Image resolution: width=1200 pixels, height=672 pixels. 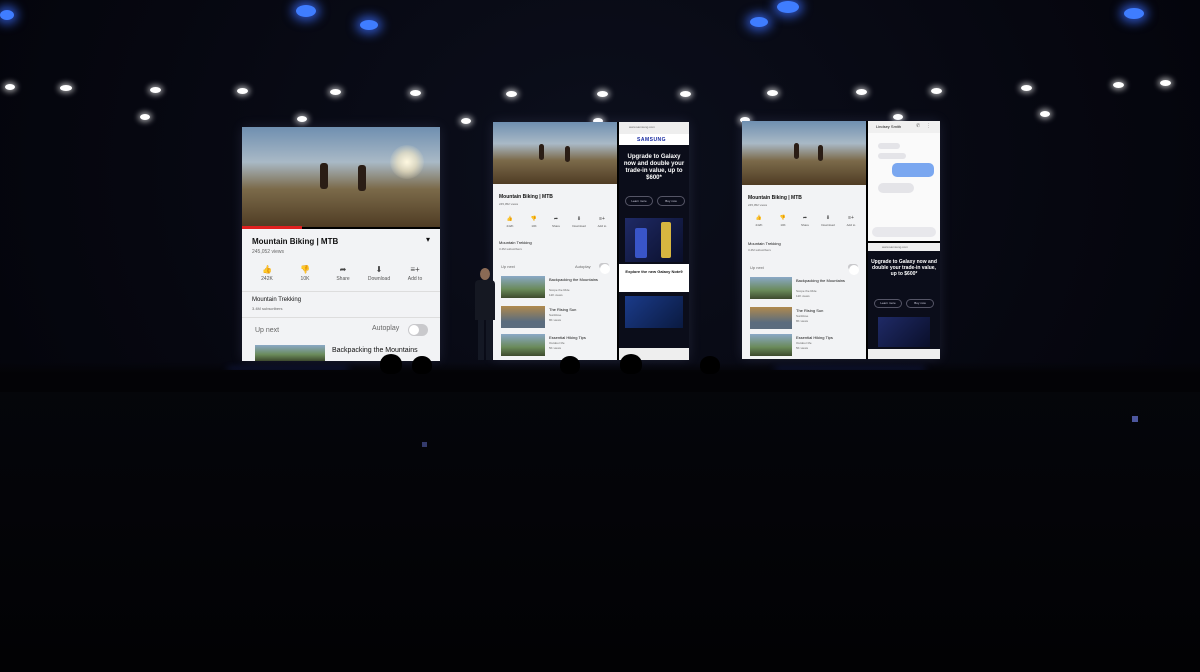 What do you see at coordinates (290, 353) in the screenshot?
I see `next-video-thumbnail` at bounding box center [290, 353].